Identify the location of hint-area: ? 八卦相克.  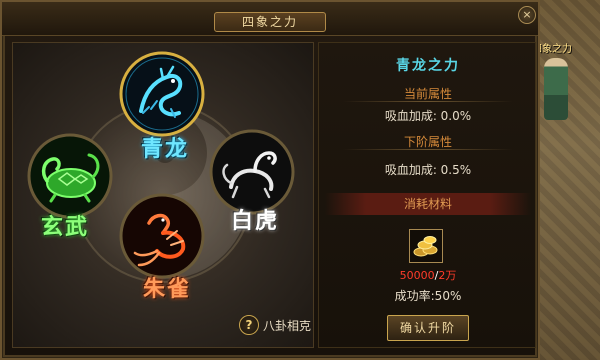
(275, 325).